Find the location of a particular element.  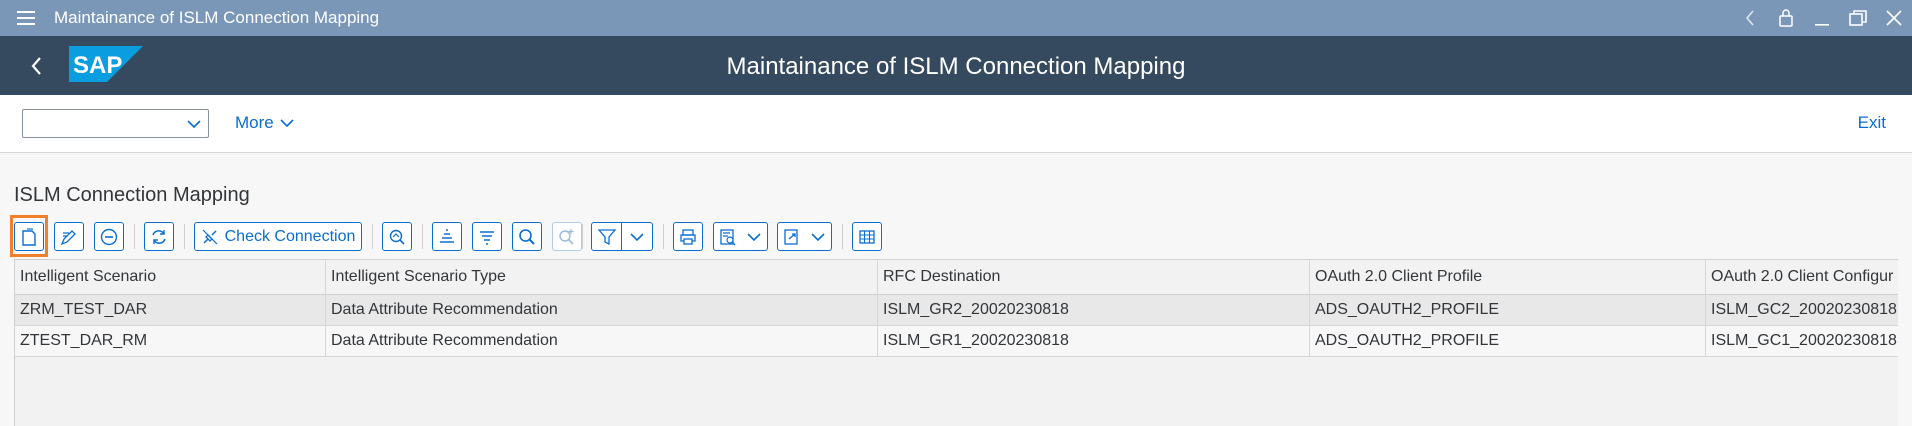

refresh-icon is located at coordinates (159, 236).